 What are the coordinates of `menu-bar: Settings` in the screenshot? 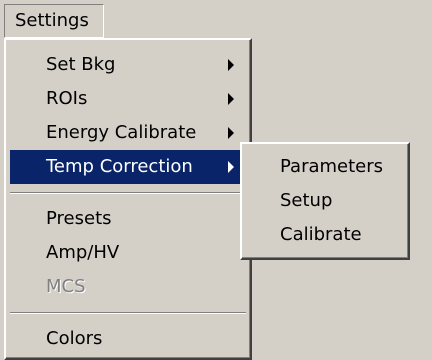 It's located at (216, 20).